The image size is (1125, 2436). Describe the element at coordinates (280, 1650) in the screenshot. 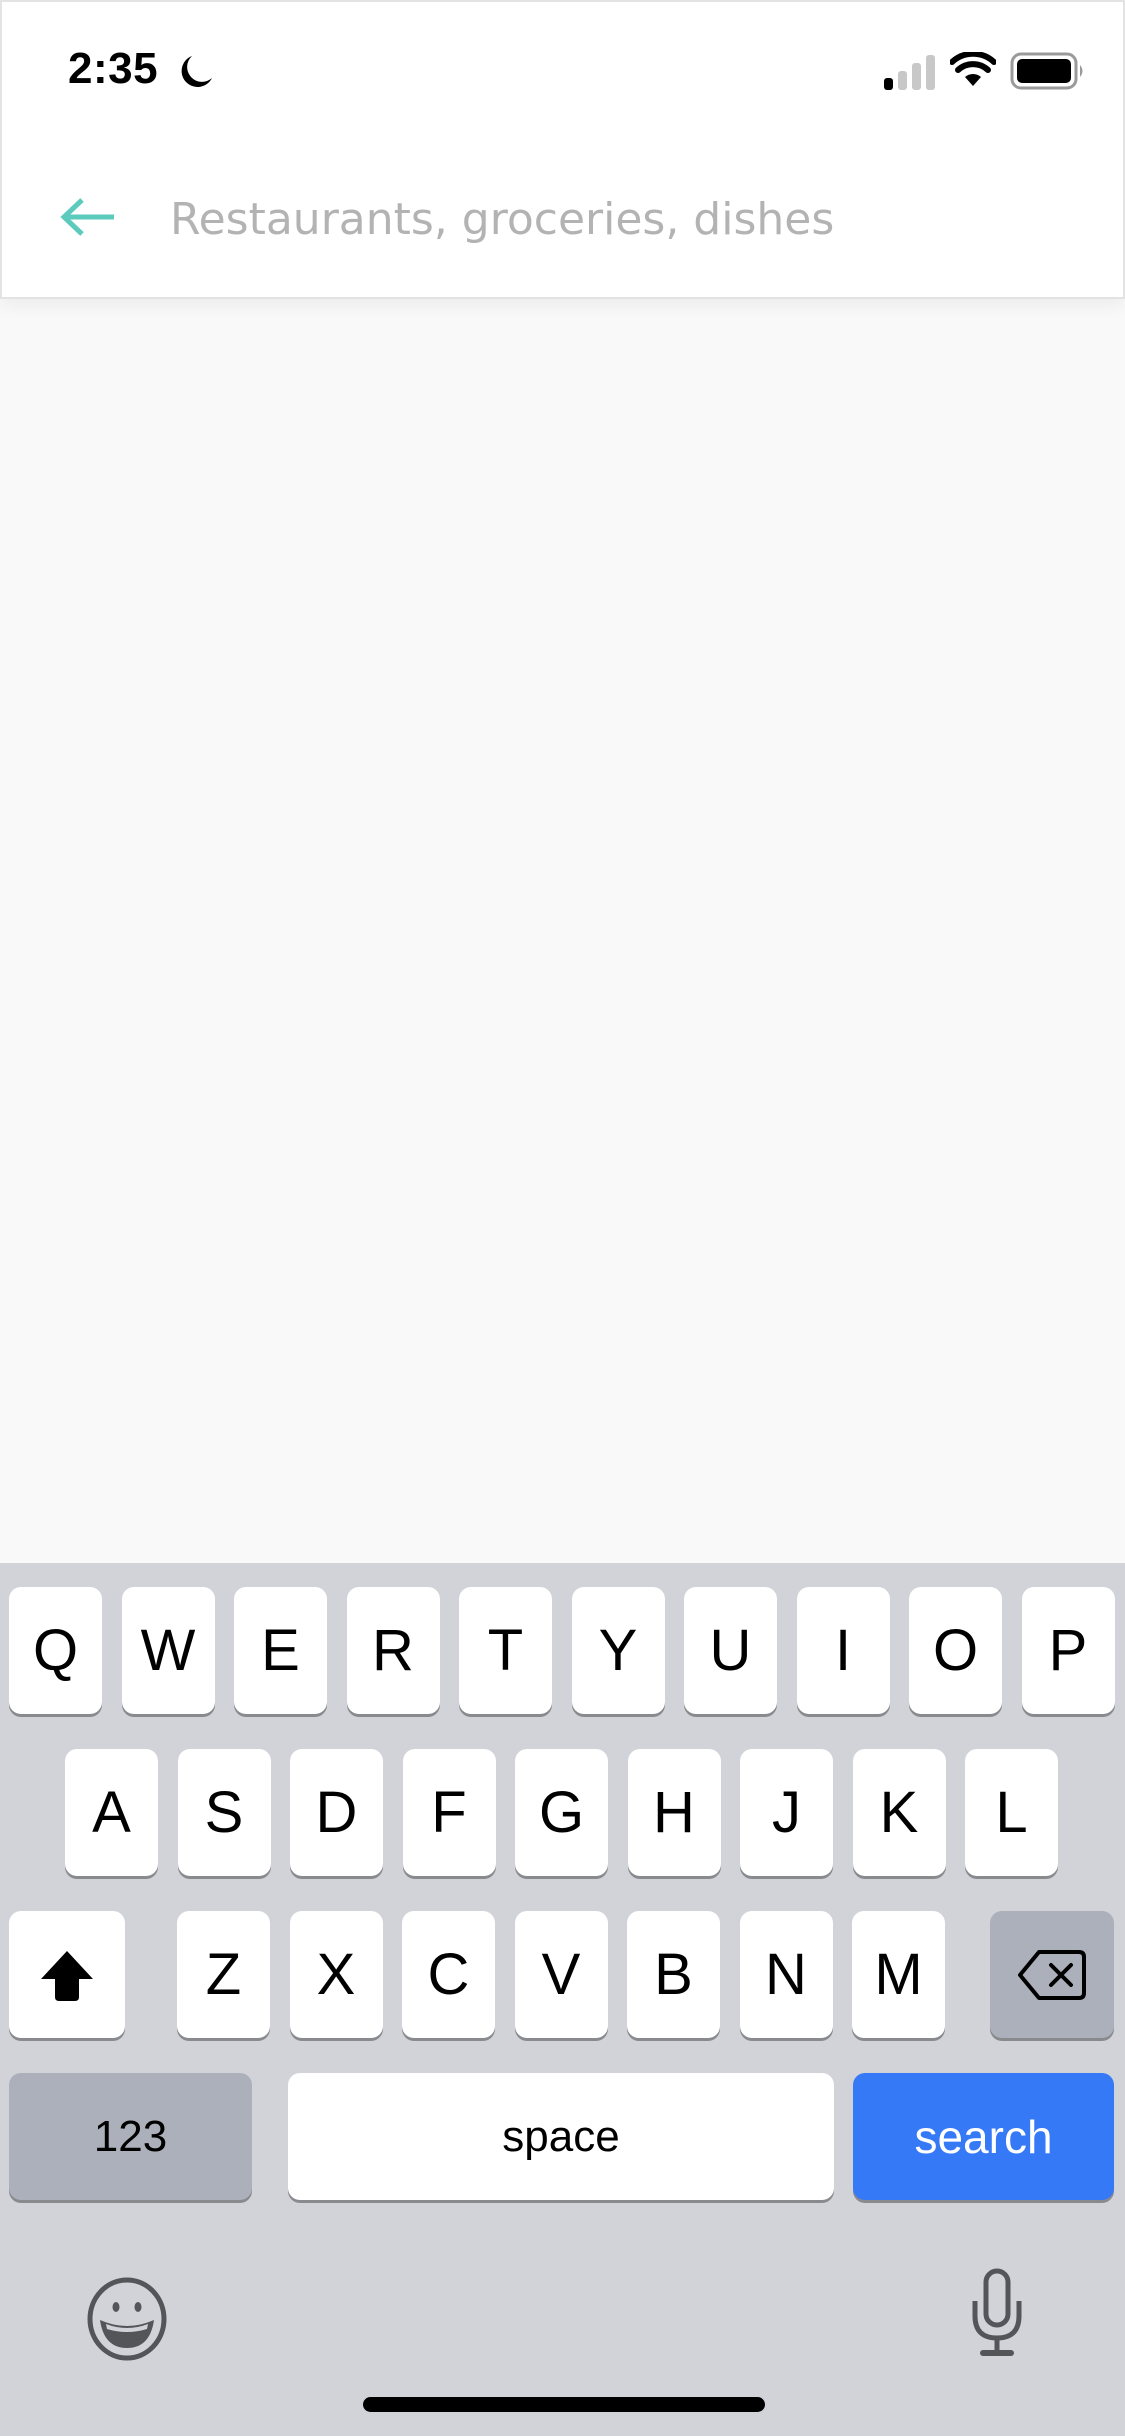

I see `key-e: E` at that location.